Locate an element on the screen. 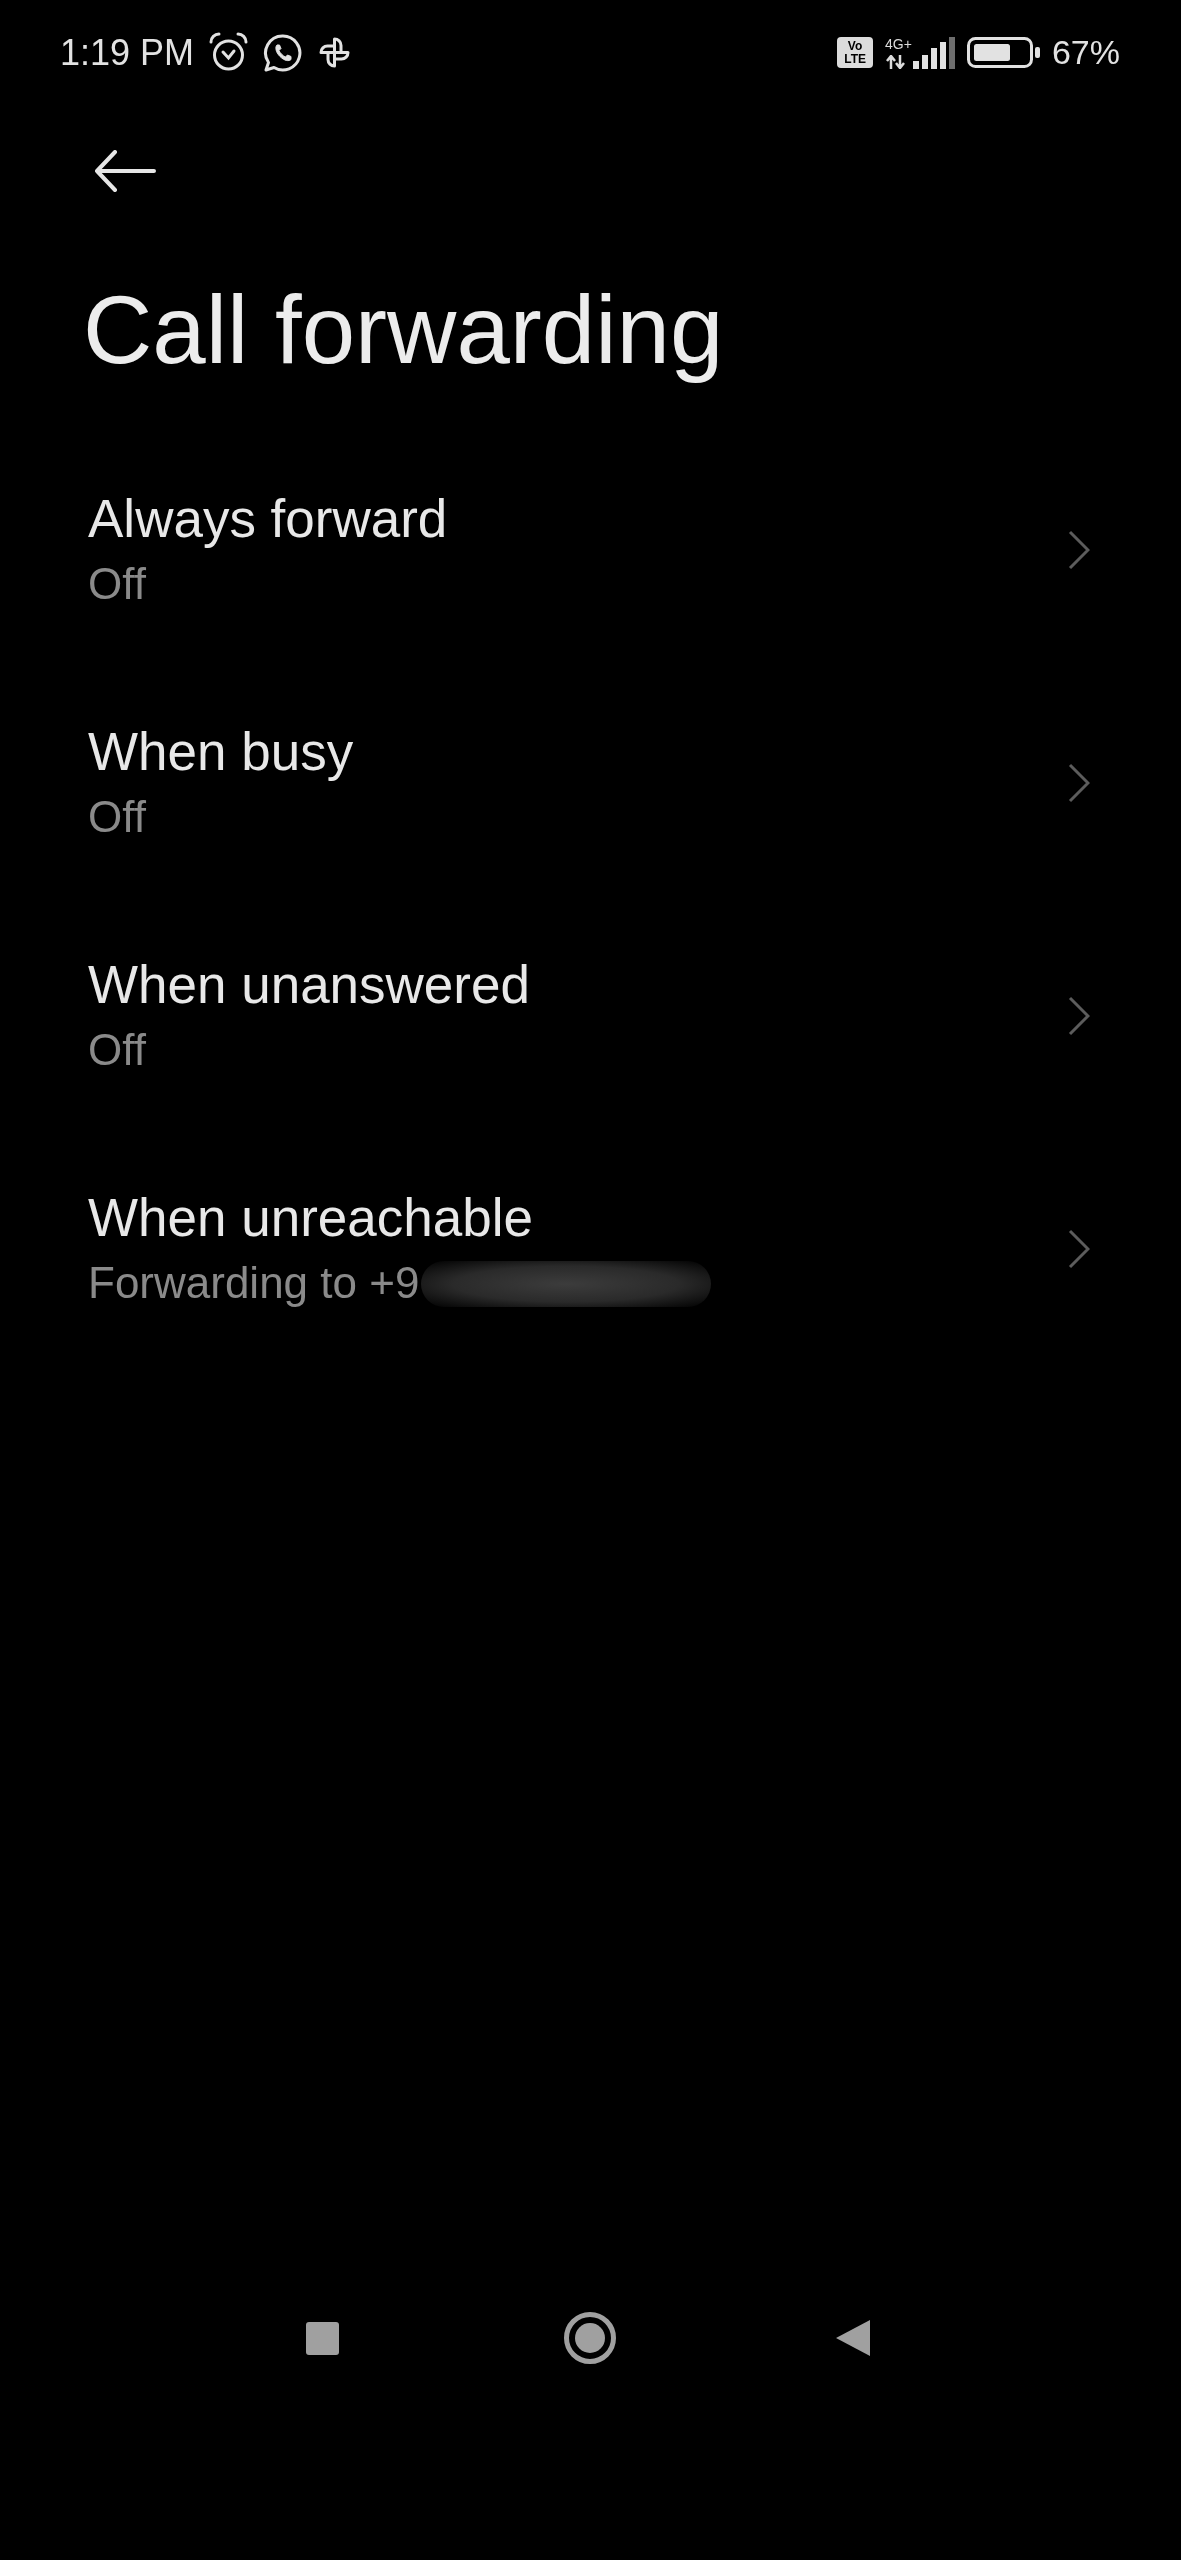 This screenshot has height=2560, width=1181. data-arrows-icon is located at coordinates (896, 62).